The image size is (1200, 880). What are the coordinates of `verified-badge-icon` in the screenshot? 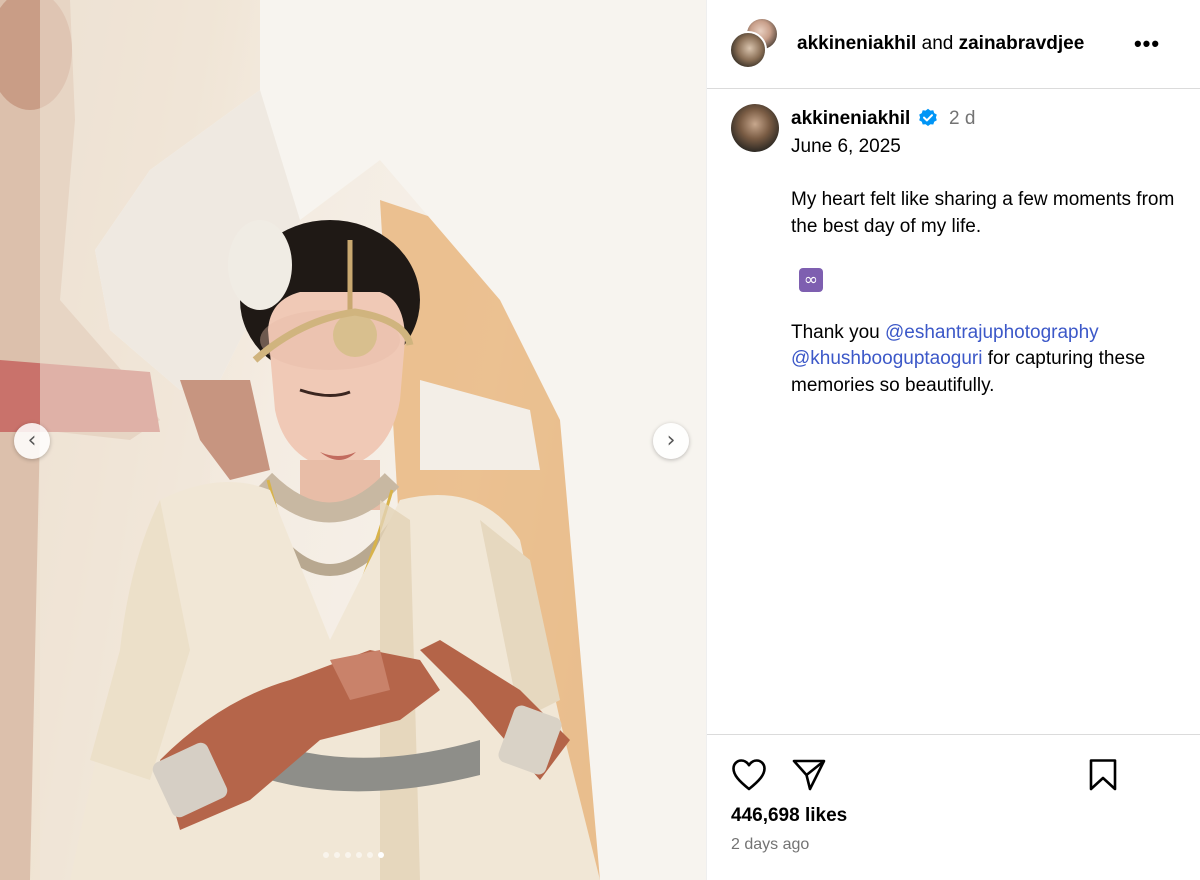 It's located at (928, 117).